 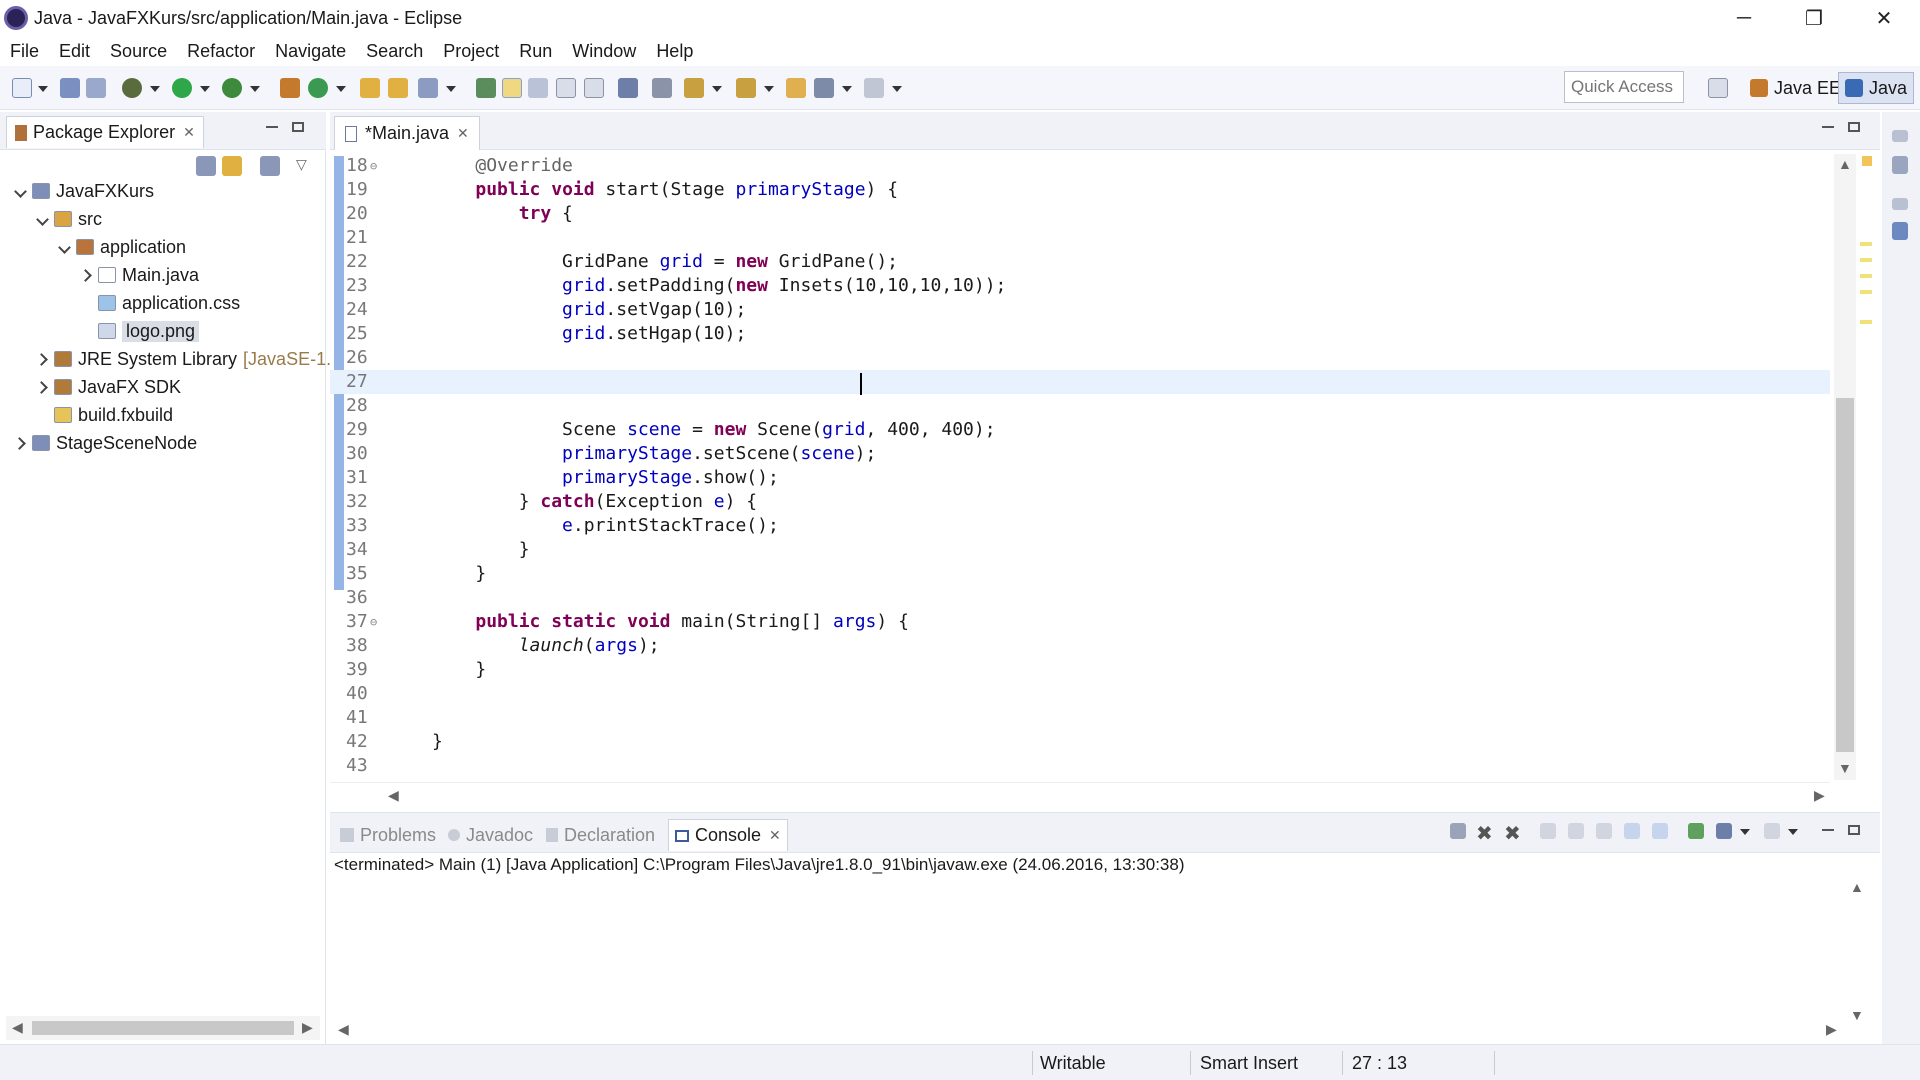 What do you see at coordinates (1080, 742) in the screenshot?
I see `code-line: 42}` at bounding box center [1080, 742].